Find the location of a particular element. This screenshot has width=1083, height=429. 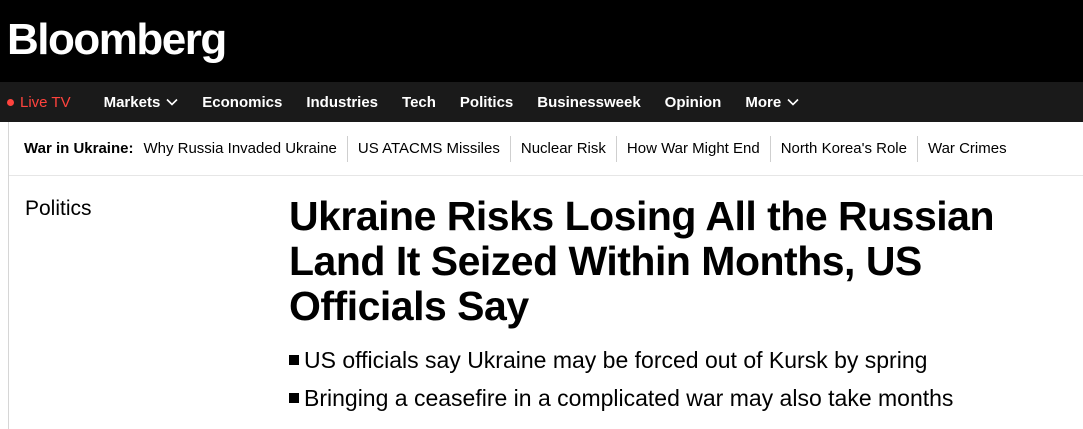

nav-item-markets: Markets is located at coordinates (141, 102).